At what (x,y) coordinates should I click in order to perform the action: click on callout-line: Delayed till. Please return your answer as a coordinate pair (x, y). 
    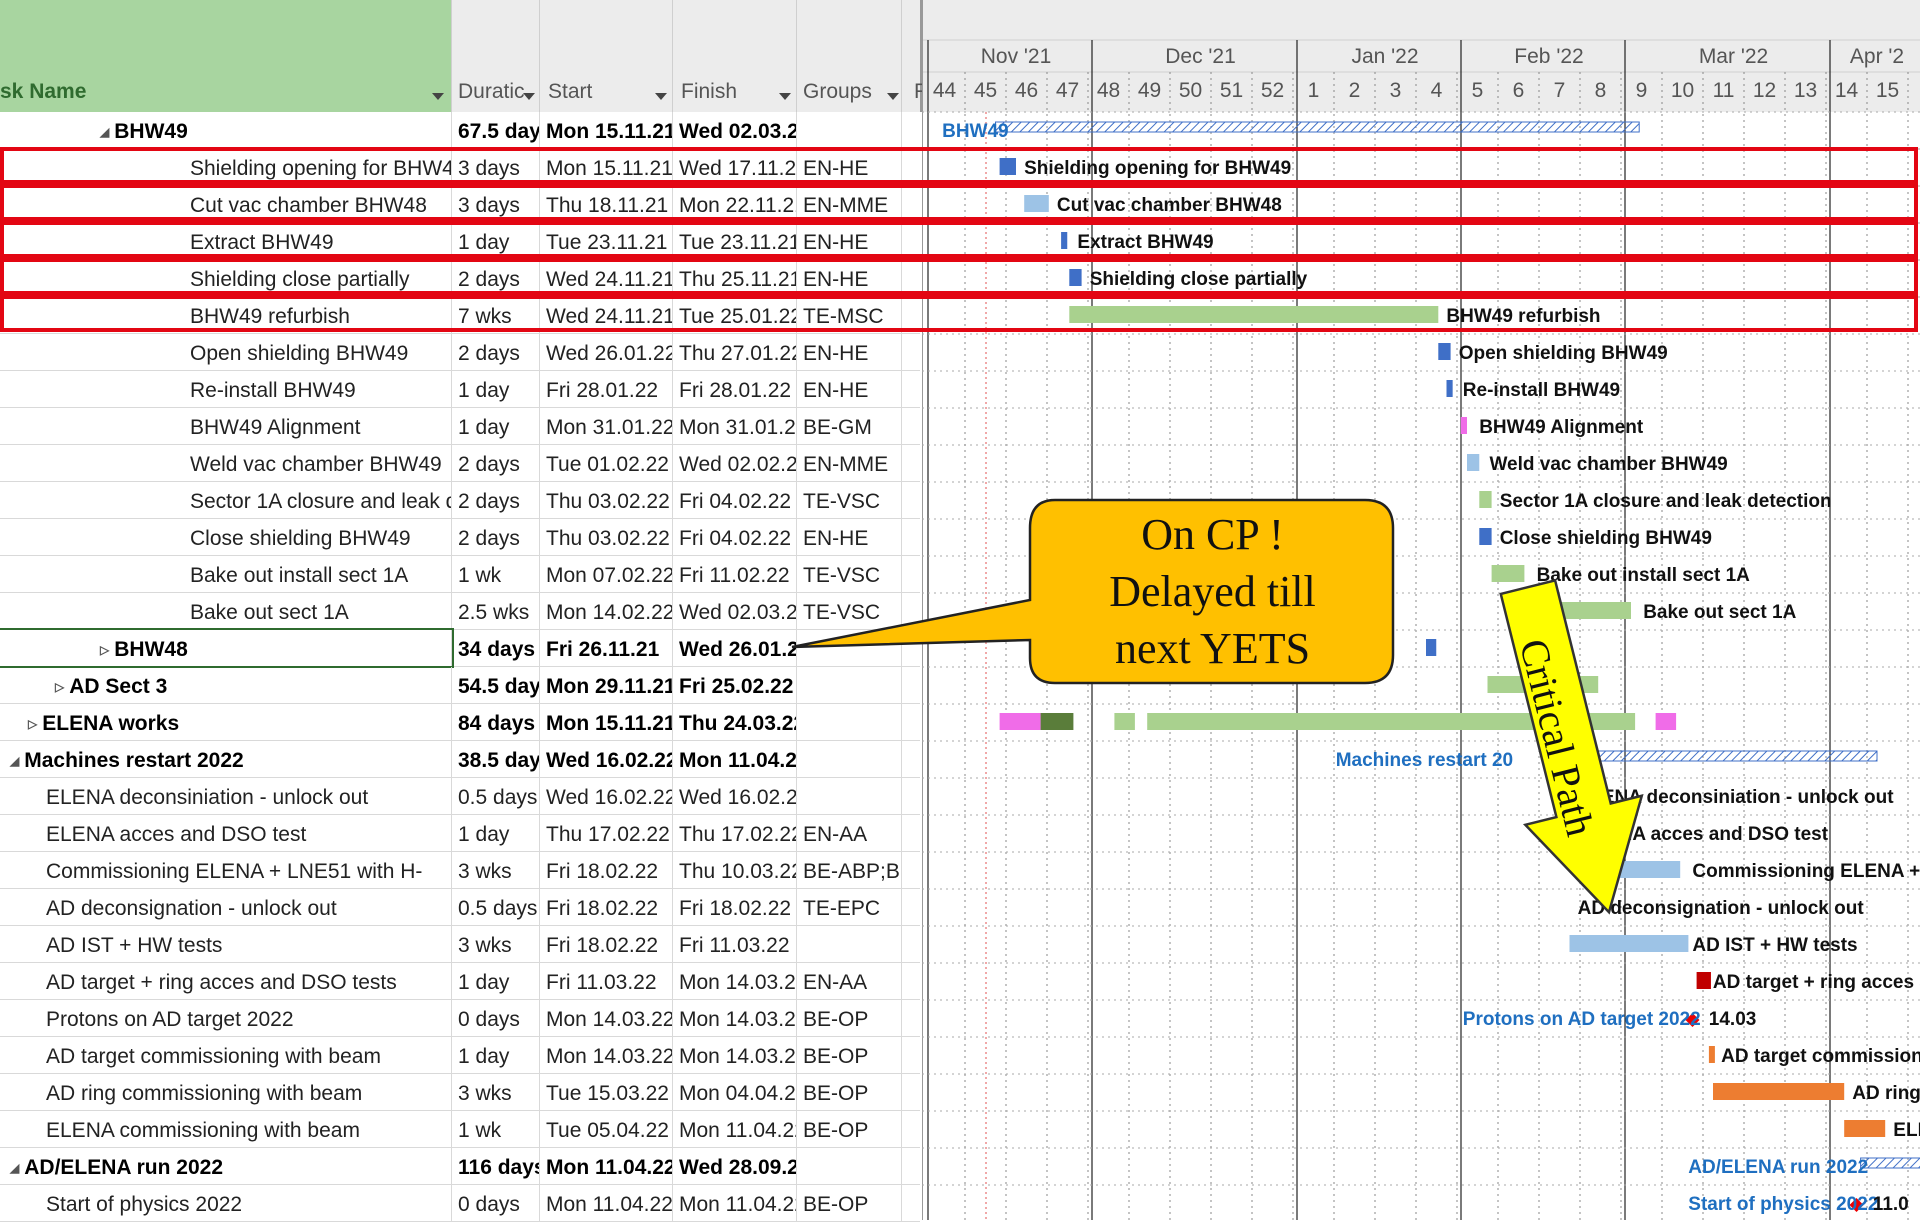
    Looking at the image, I should click on (1212, 591).